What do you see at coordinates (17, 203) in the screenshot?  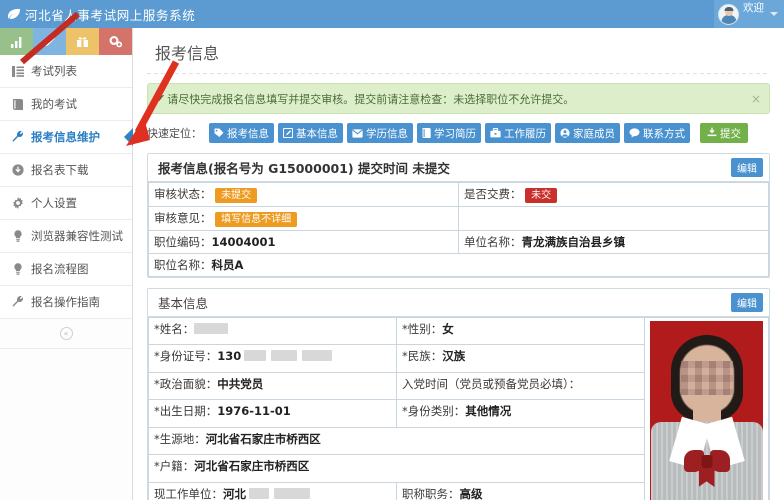 I see `gear-icon` at bounding box center [17, 203].